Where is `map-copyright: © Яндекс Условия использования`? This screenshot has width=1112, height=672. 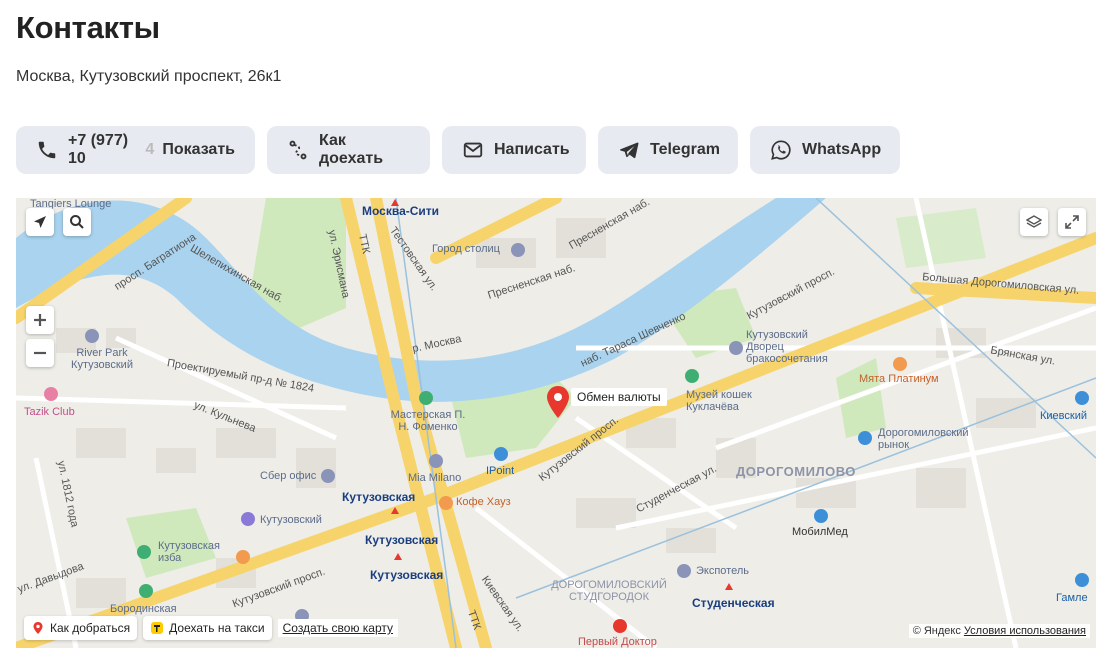 map-copyright: © Яндекс Условия использования is located at coordinates (999, 631).